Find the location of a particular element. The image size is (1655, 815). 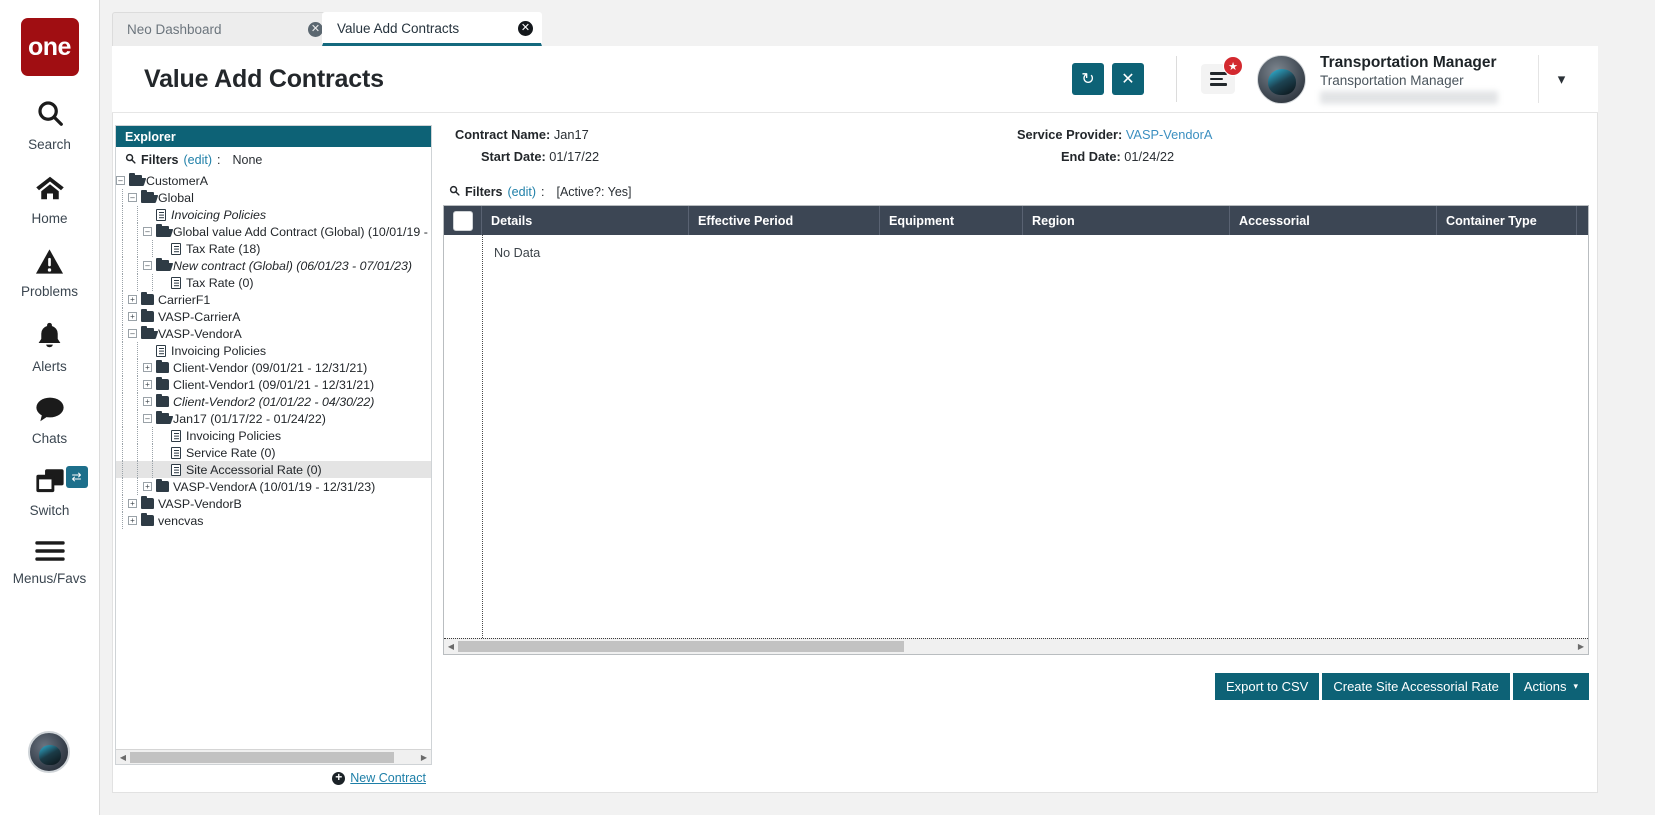

explorer-horizontal-scrollbar: ◀ ▶ is located at coordinates (273, 756).